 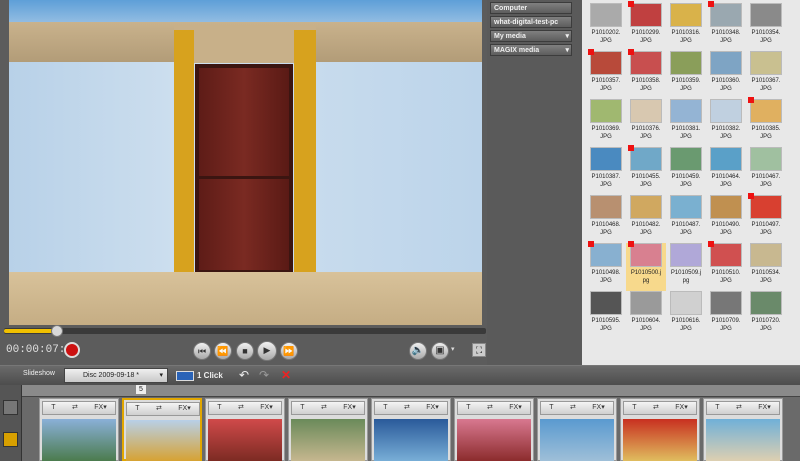 I want to click on media-file: P1010316. JPG, so click(x=686, y=27).